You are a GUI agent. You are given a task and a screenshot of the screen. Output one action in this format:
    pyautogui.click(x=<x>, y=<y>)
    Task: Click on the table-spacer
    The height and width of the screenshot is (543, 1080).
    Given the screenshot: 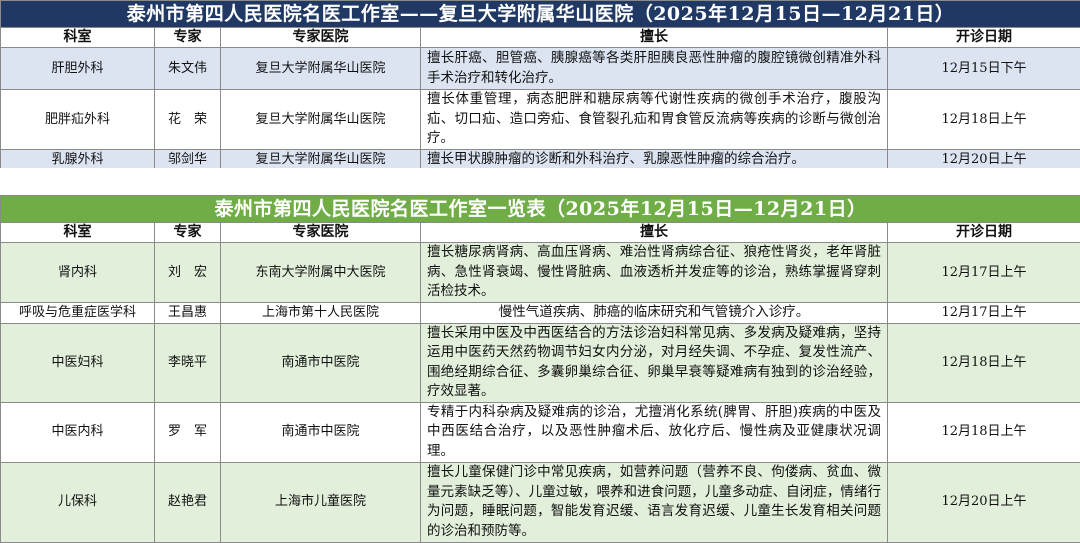 What is the action you would take?
    pyautogui.click(x=540, y=181)
    